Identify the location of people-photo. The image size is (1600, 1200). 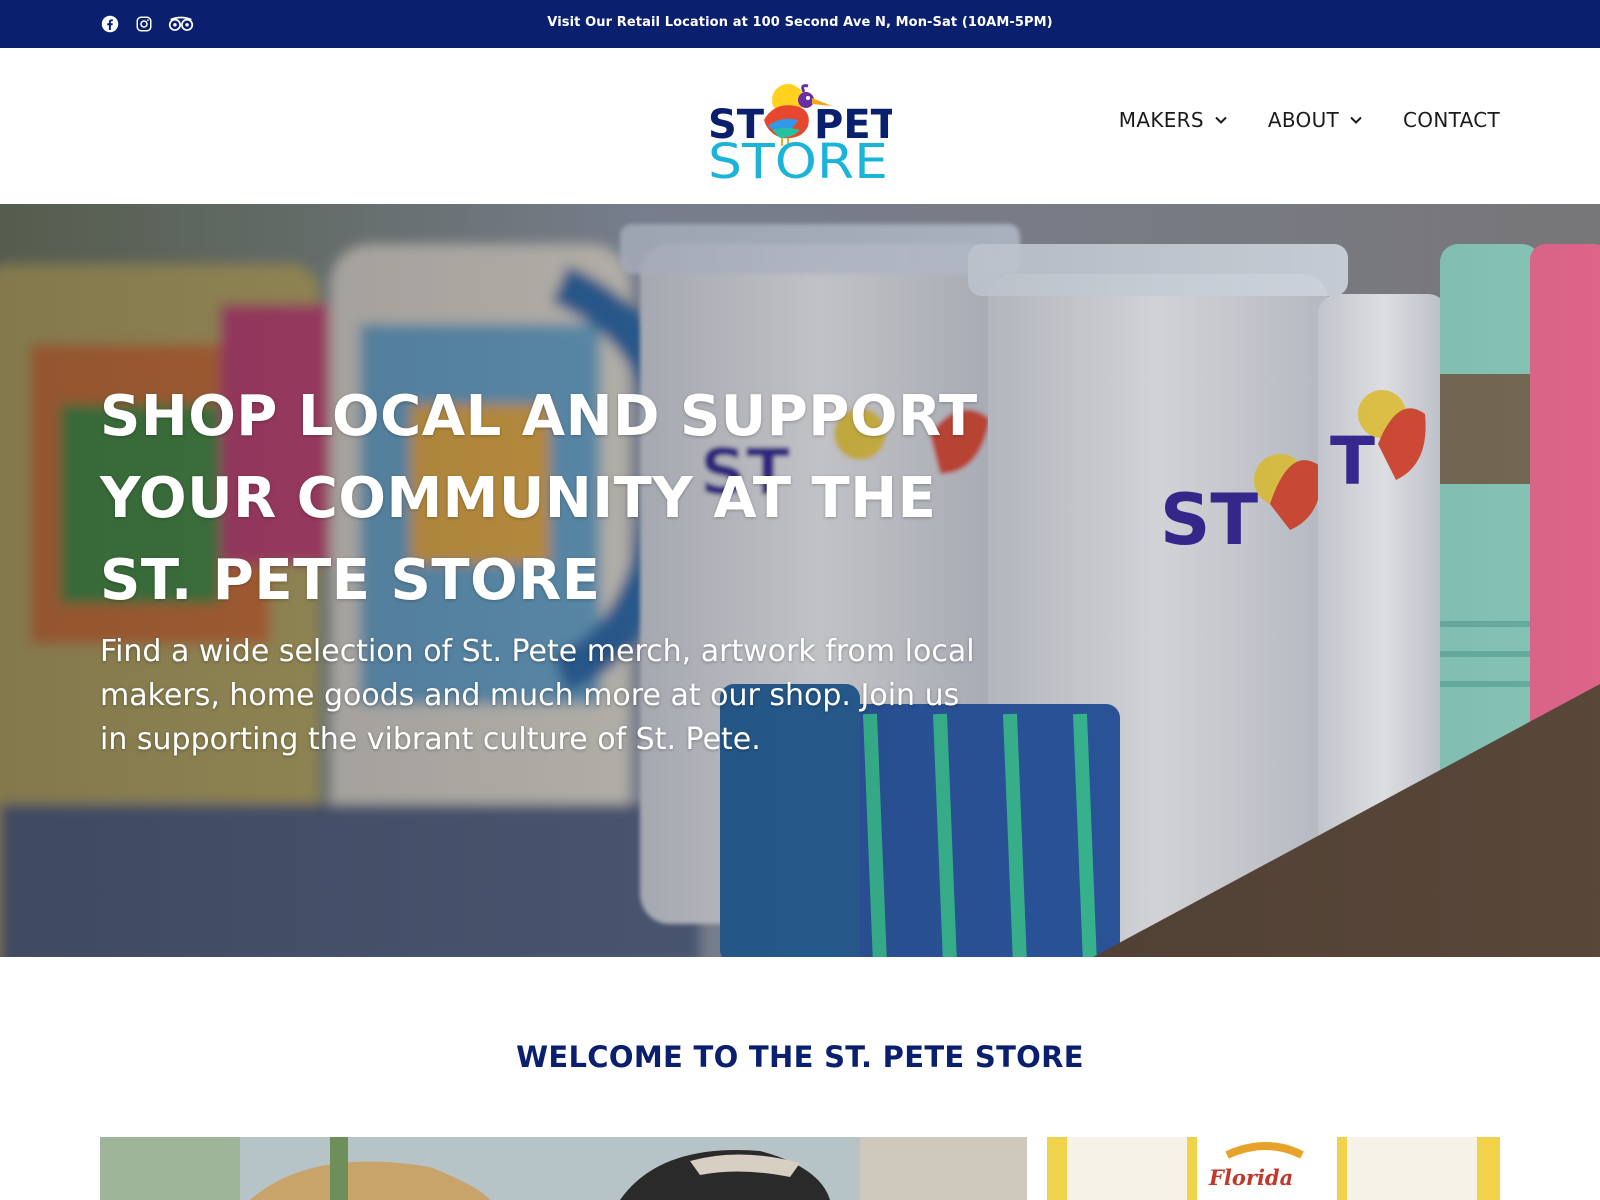
(563, 1168).